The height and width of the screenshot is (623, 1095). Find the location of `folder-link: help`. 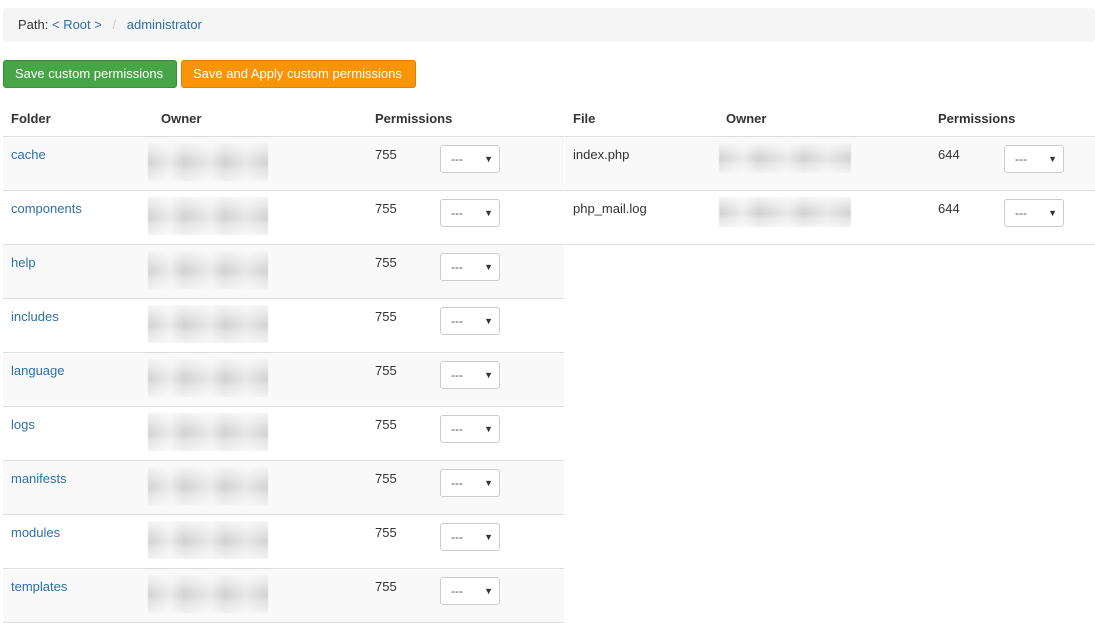

folder-link: help is located at coordinates (23, 262).